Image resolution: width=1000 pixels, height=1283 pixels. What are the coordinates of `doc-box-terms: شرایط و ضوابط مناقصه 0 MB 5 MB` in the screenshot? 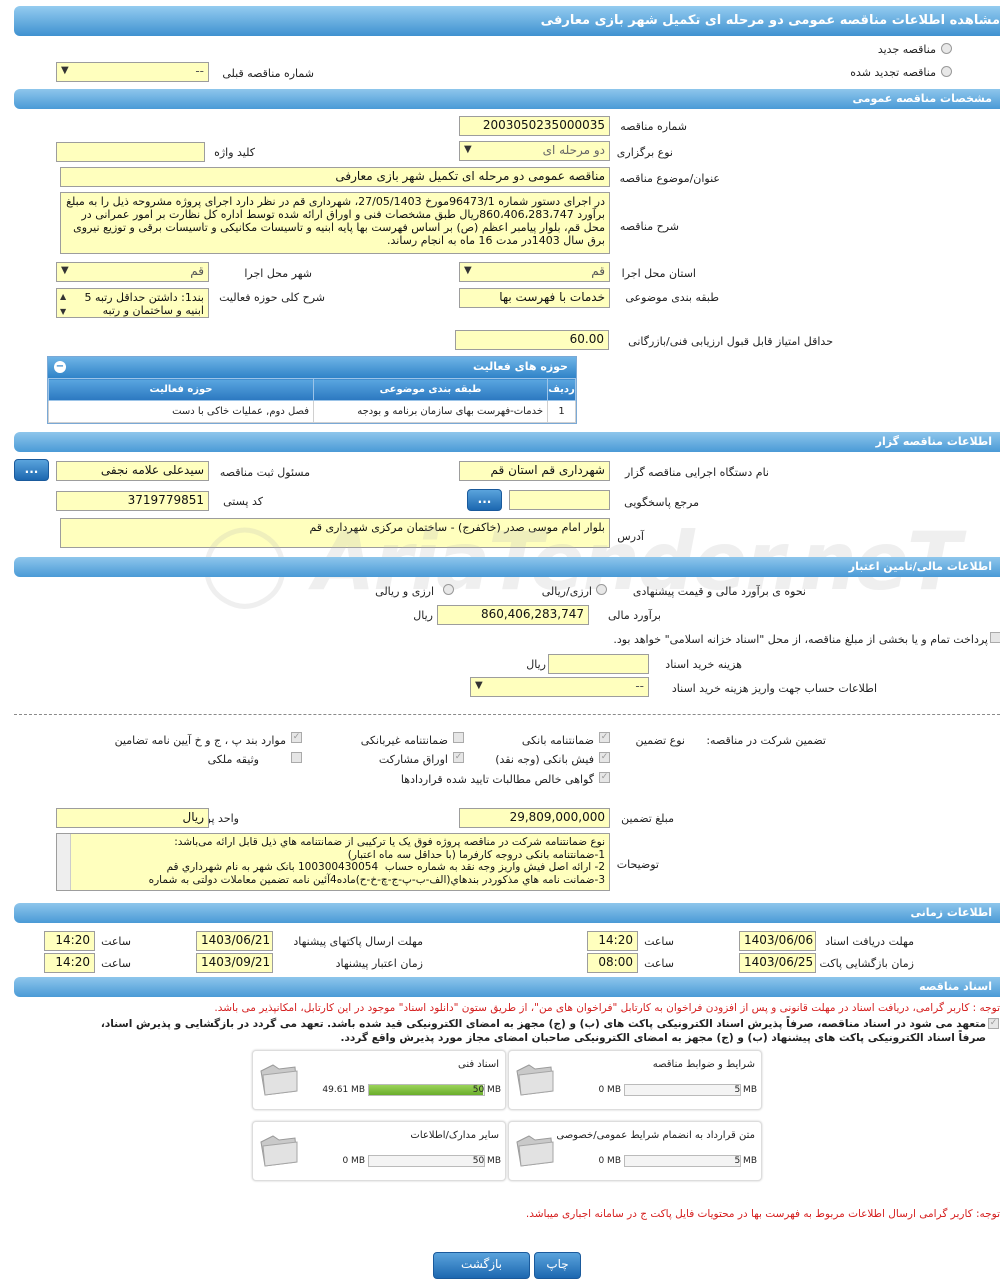 It's located at (635, 1080).